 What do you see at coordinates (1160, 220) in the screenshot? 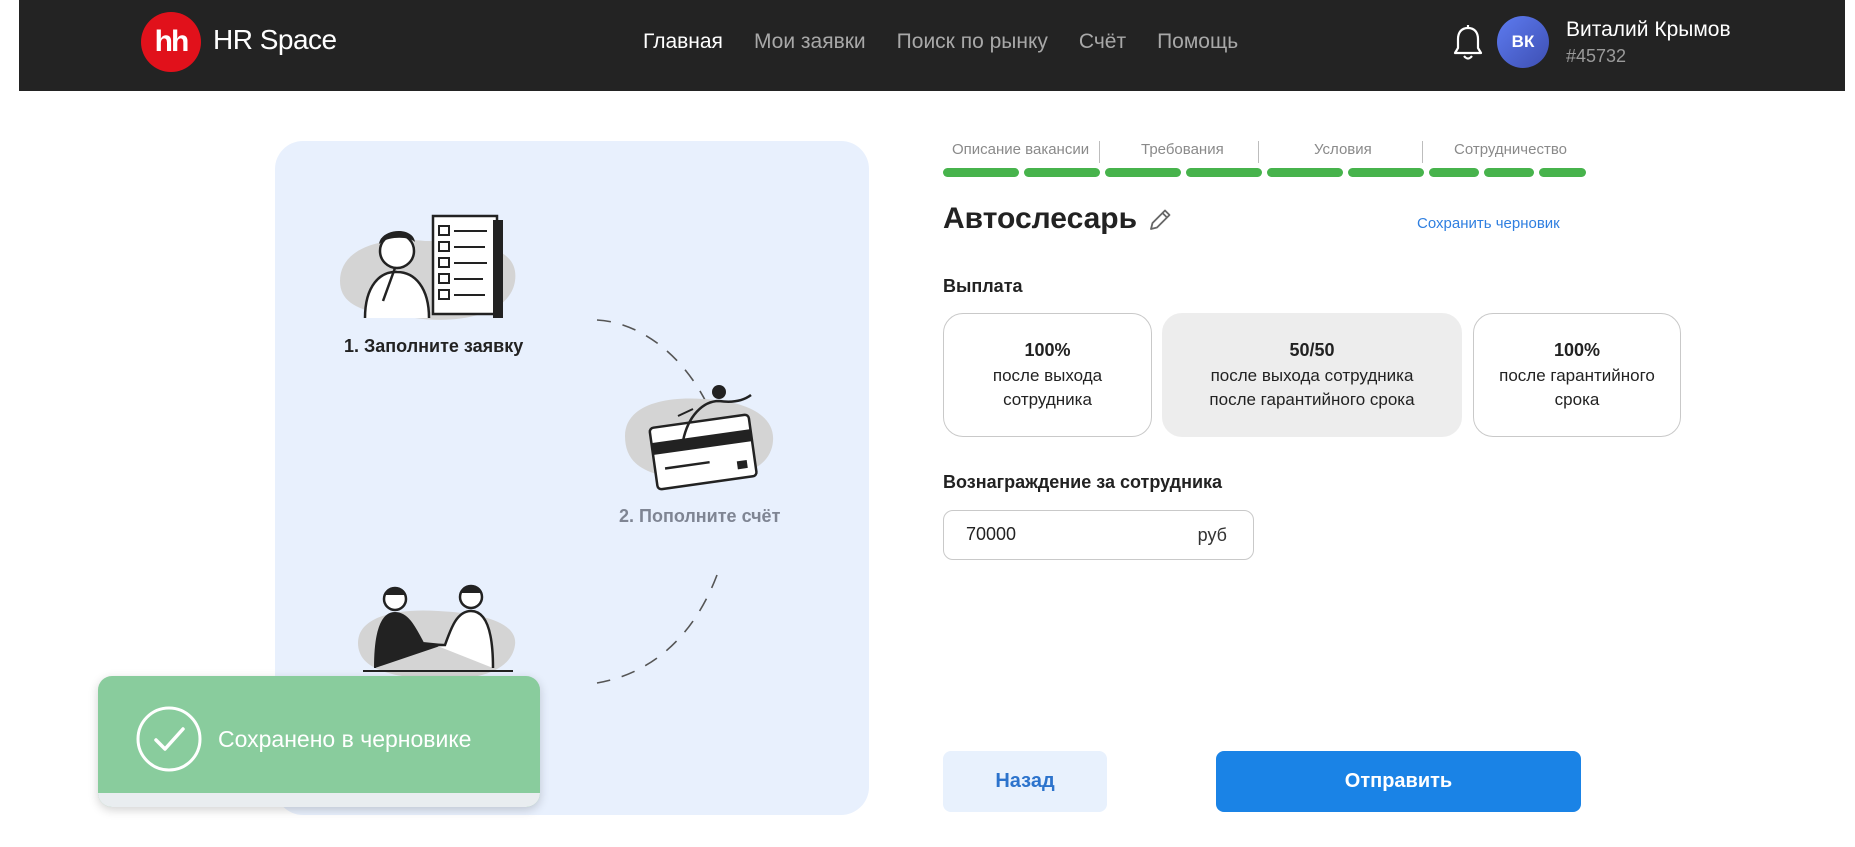
I see `pencil-icon` at bounding box center [1160, 220].